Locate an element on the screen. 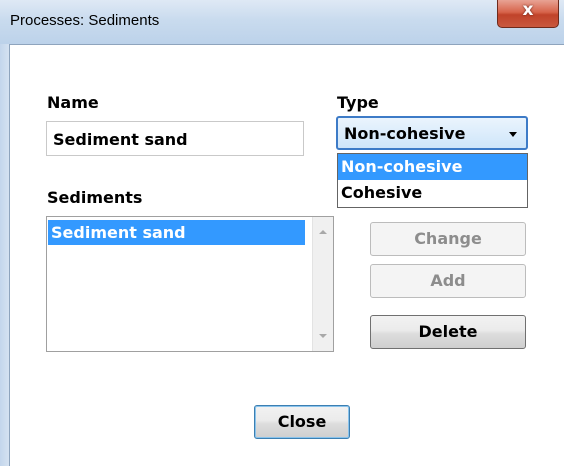  type-select: Non-cohesive is located at coordinates (432, 133).